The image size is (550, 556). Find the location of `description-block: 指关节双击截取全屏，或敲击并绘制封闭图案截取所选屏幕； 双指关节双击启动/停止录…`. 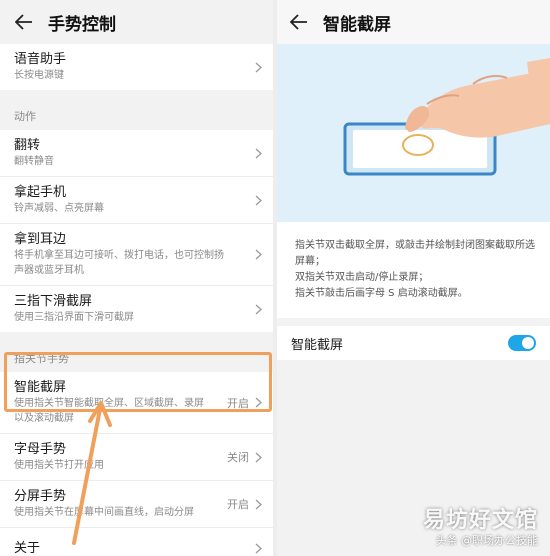

description-block: 指关节双击截取全屏，或敲击并绘制封闭图案截取所选屏幕； 双指关节双击启动/停止录… is located at coordinates (413, 270).